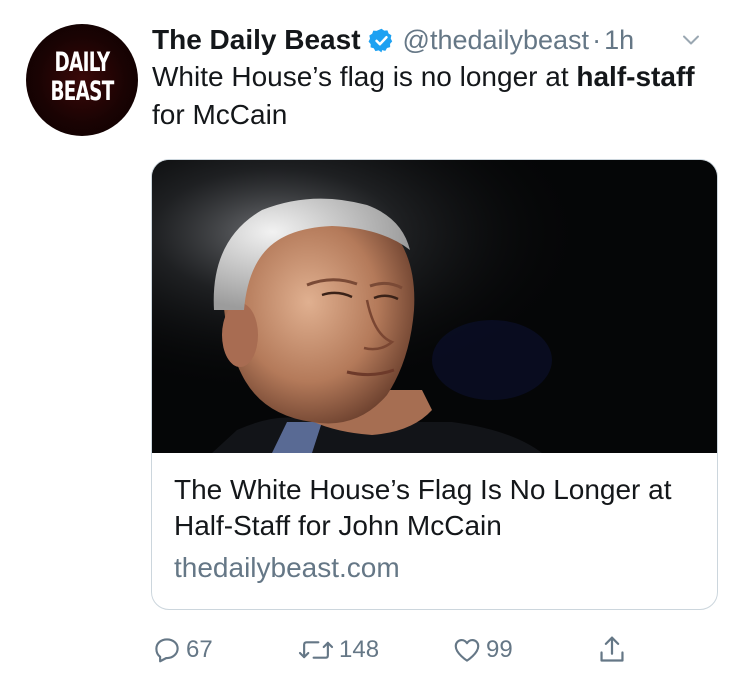 This screenshot has width=749, height=680. Describe the element at coordinates (412, 650) in the screenshot. I see `tweet-actions: 67 148 99` at that location.